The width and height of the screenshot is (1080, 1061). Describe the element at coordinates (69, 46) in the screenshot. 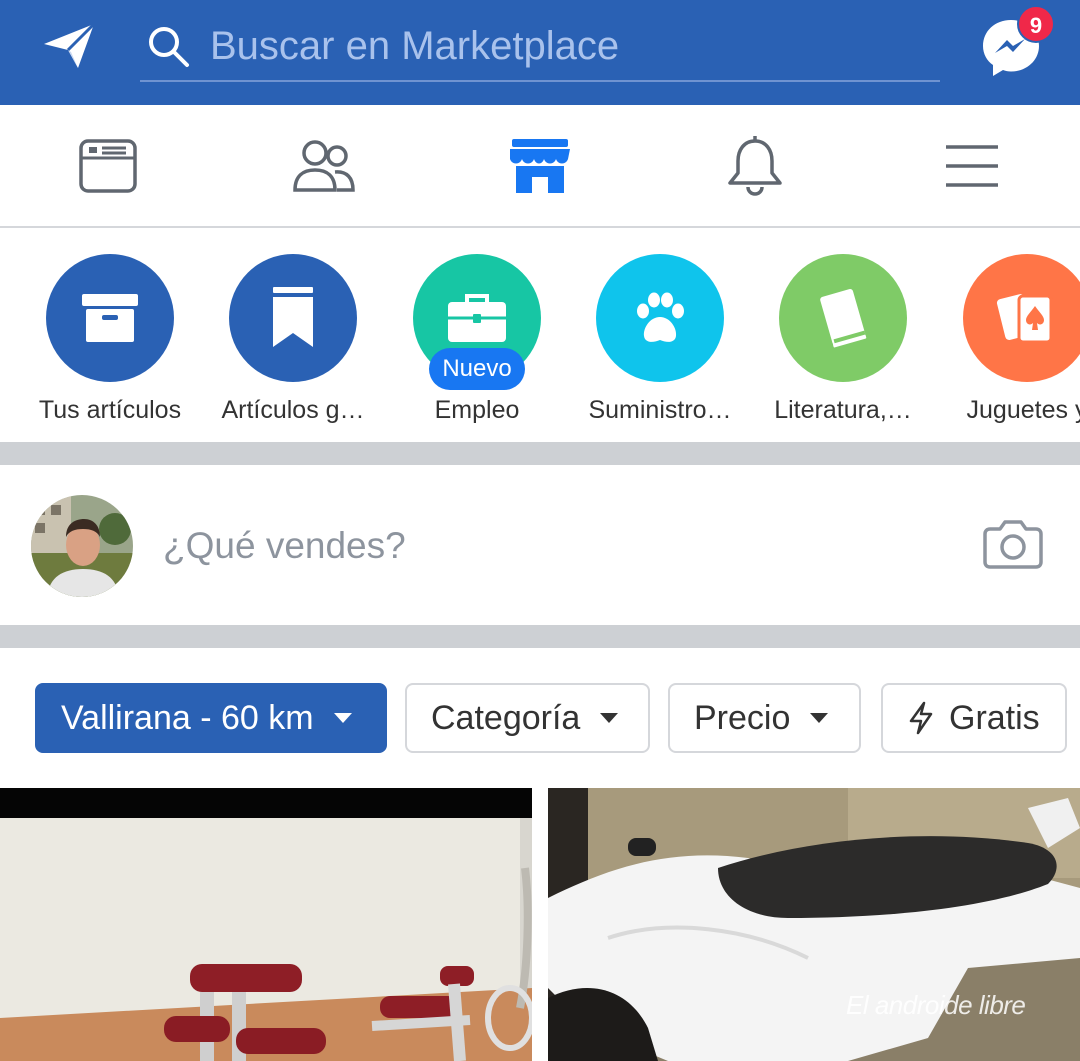

I see `paper-plane-icon` at that location.